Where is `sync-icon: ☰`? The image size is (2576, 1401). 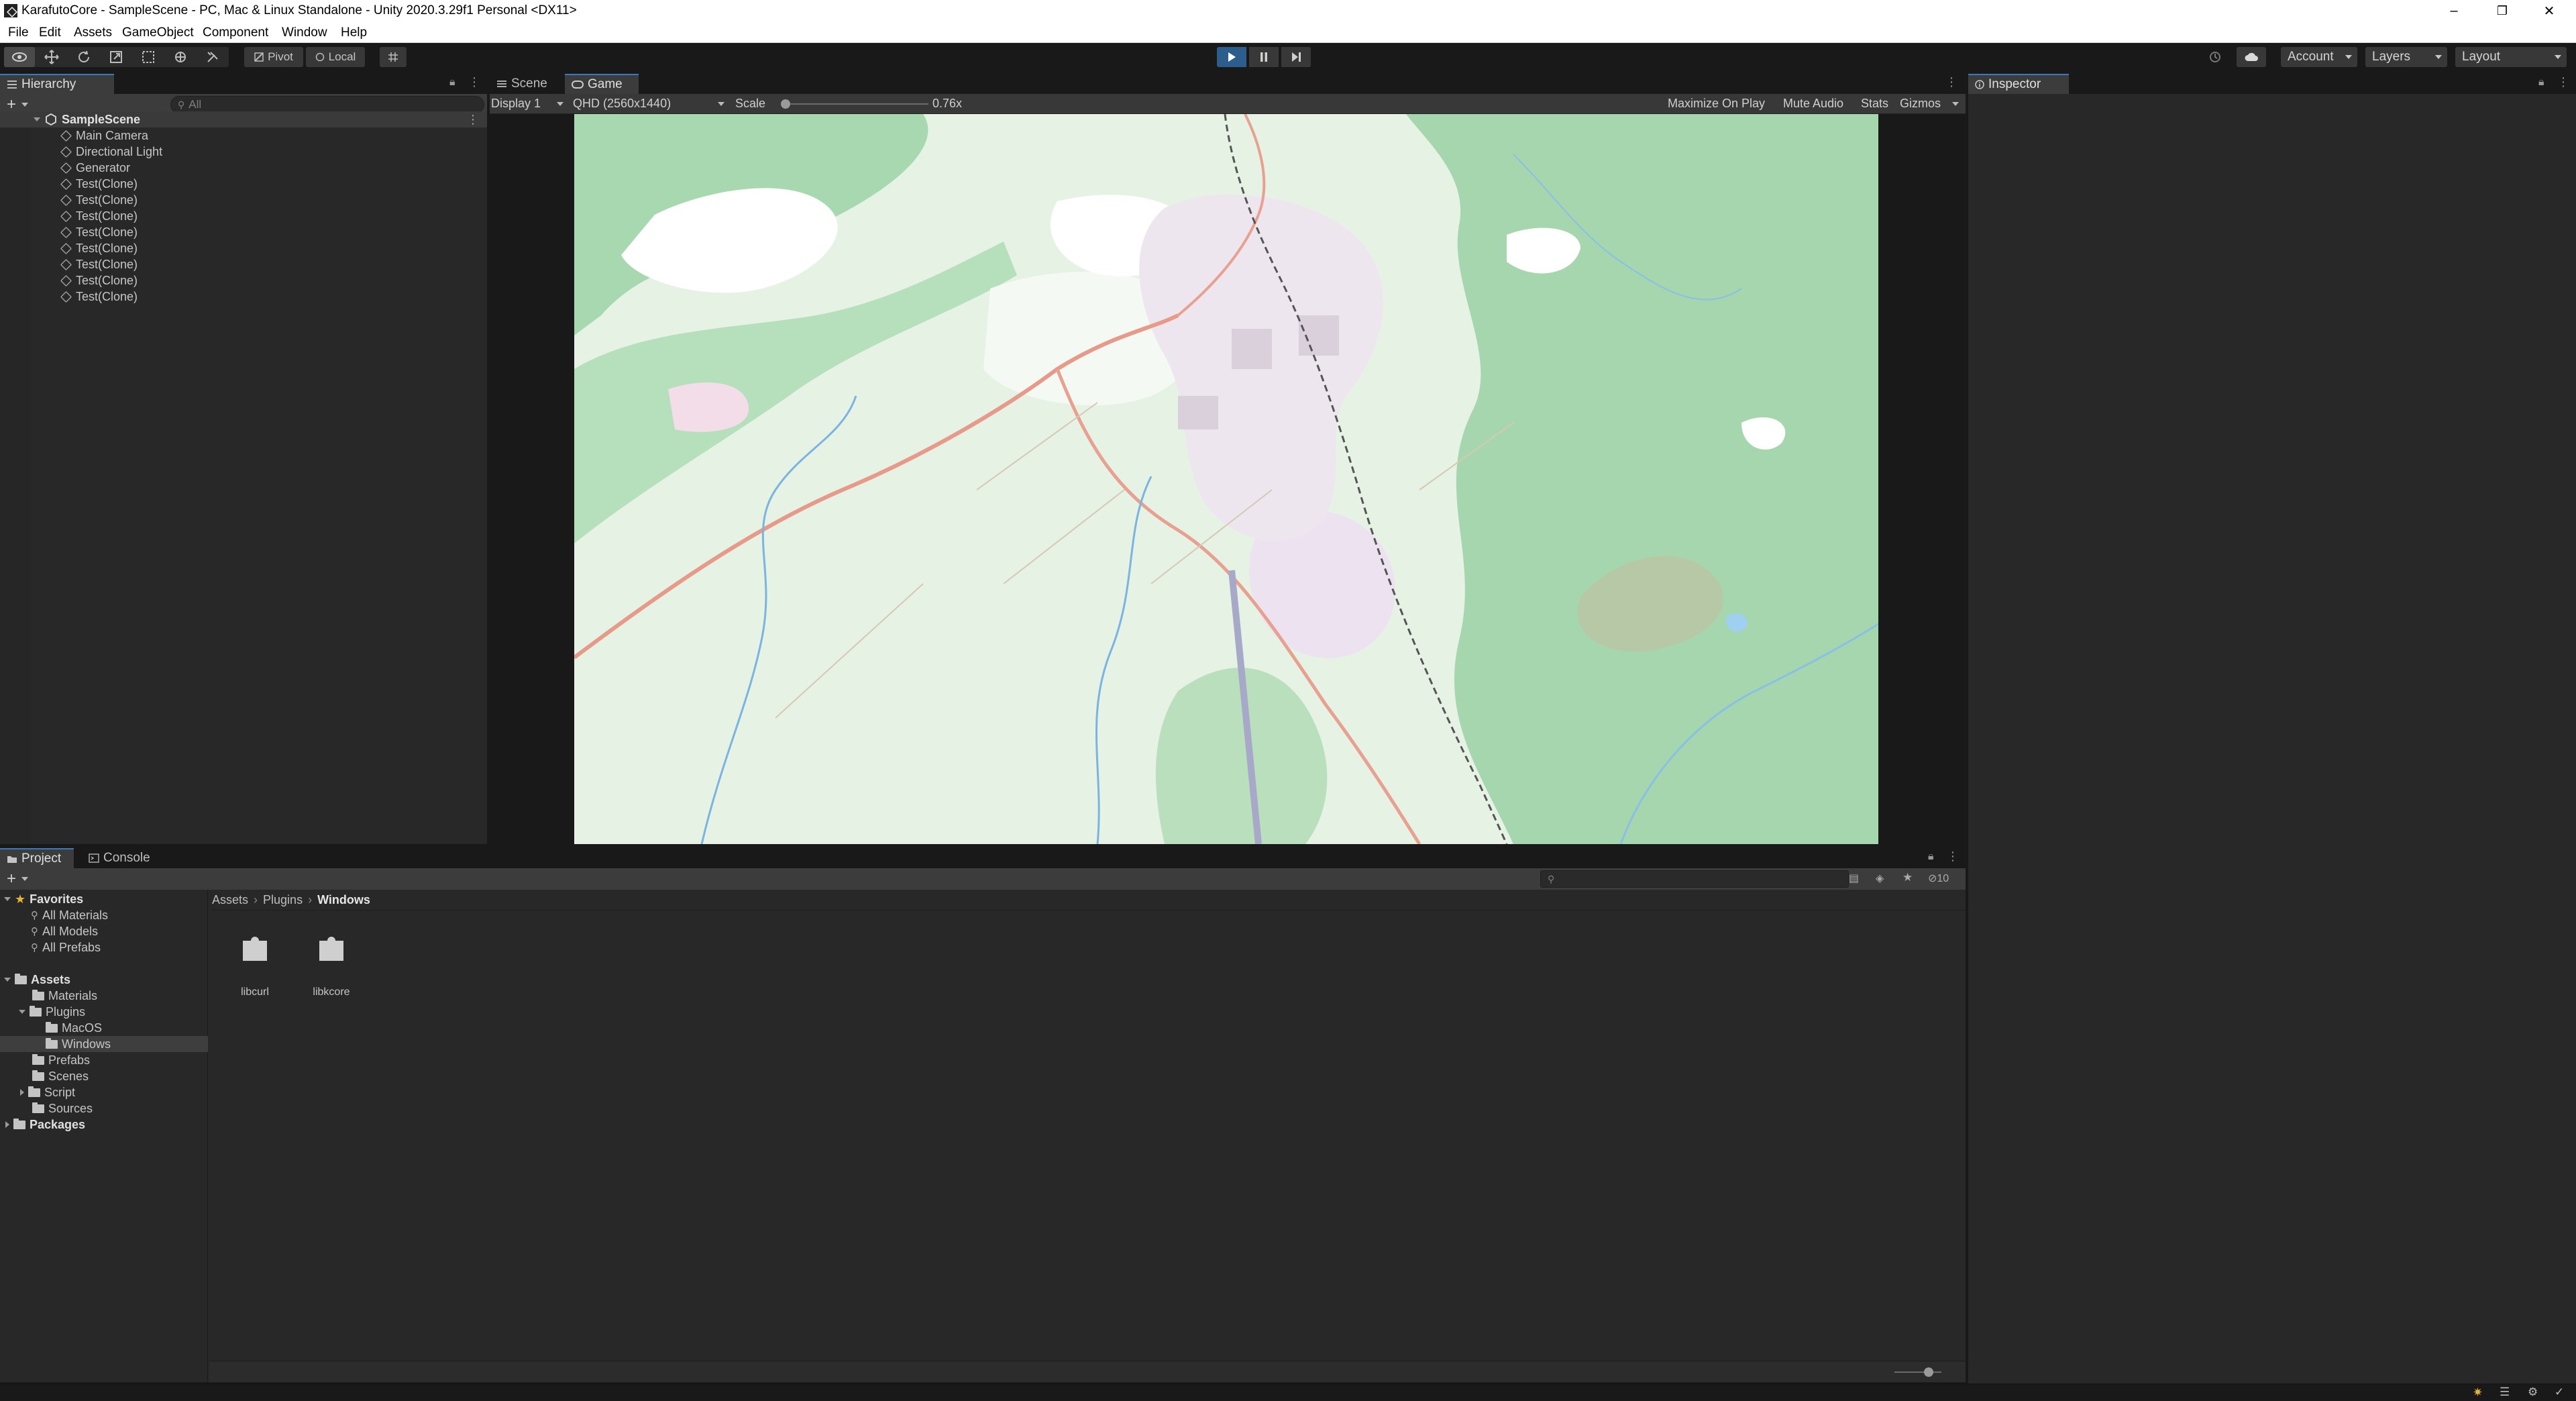
sync-icon: ☰ is located at coordinates (2505, 1392).